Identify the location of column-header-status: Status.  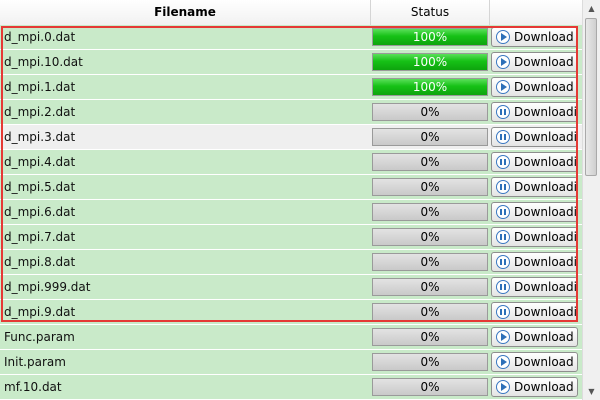
(430, 12).